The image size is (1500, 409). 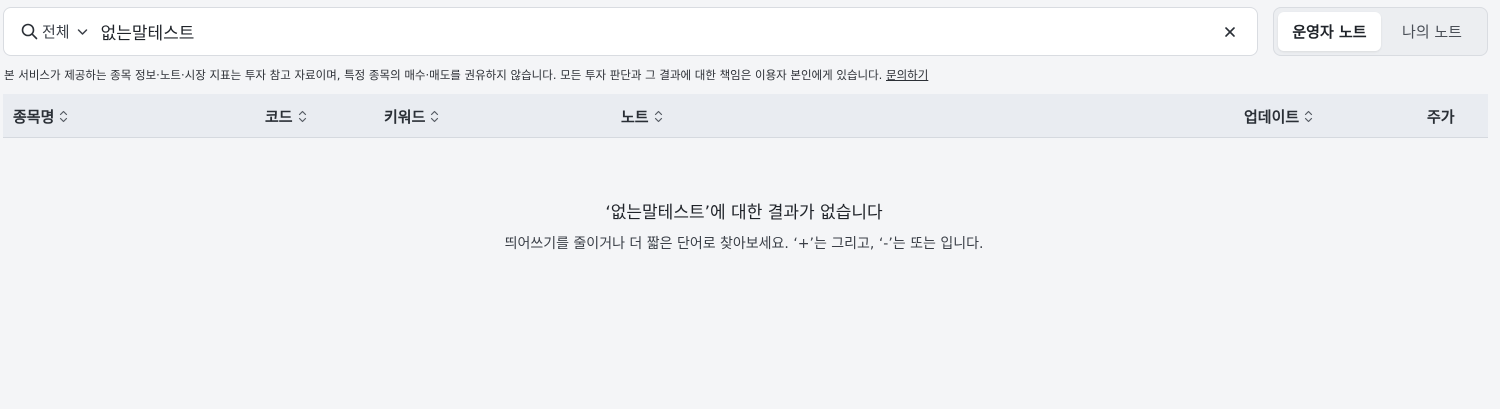 What do you see at coordinates (1272, 116) in the screenshot?
I see `column-header-label: 업데이트` at bounding box center [1272, 116].